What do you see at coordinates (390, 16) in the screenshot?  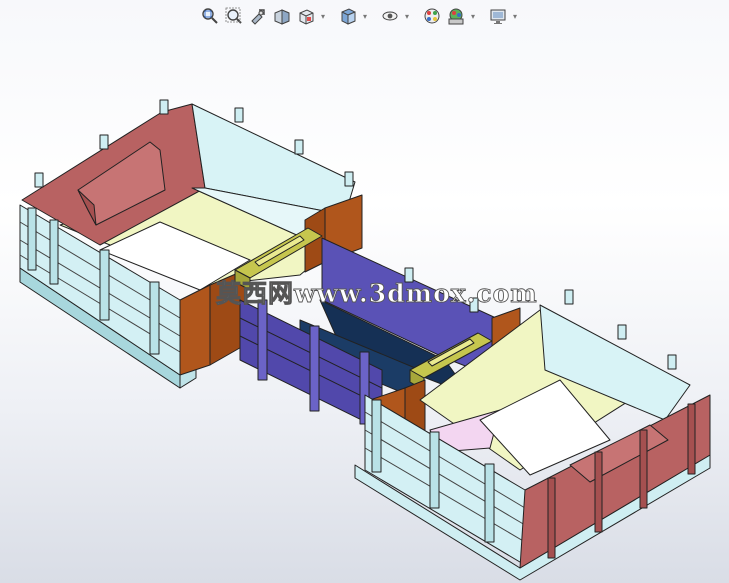 I see `hide-show-items-icon` at bounding box center [390, 16].